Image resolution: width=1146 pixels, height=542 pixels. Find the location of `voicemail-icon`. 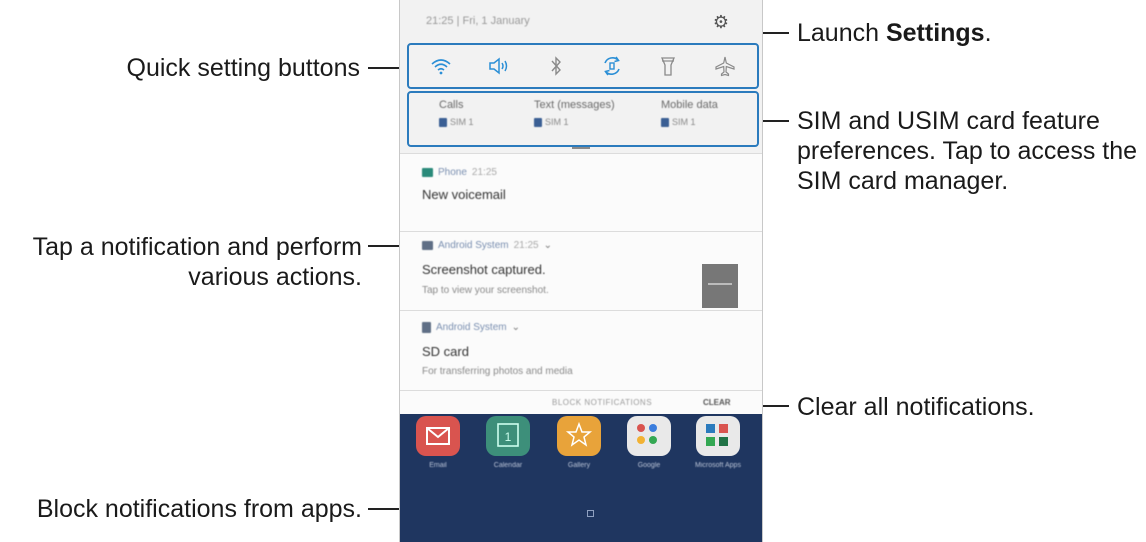

voicemail-icon is located at coordinates (427, 172).